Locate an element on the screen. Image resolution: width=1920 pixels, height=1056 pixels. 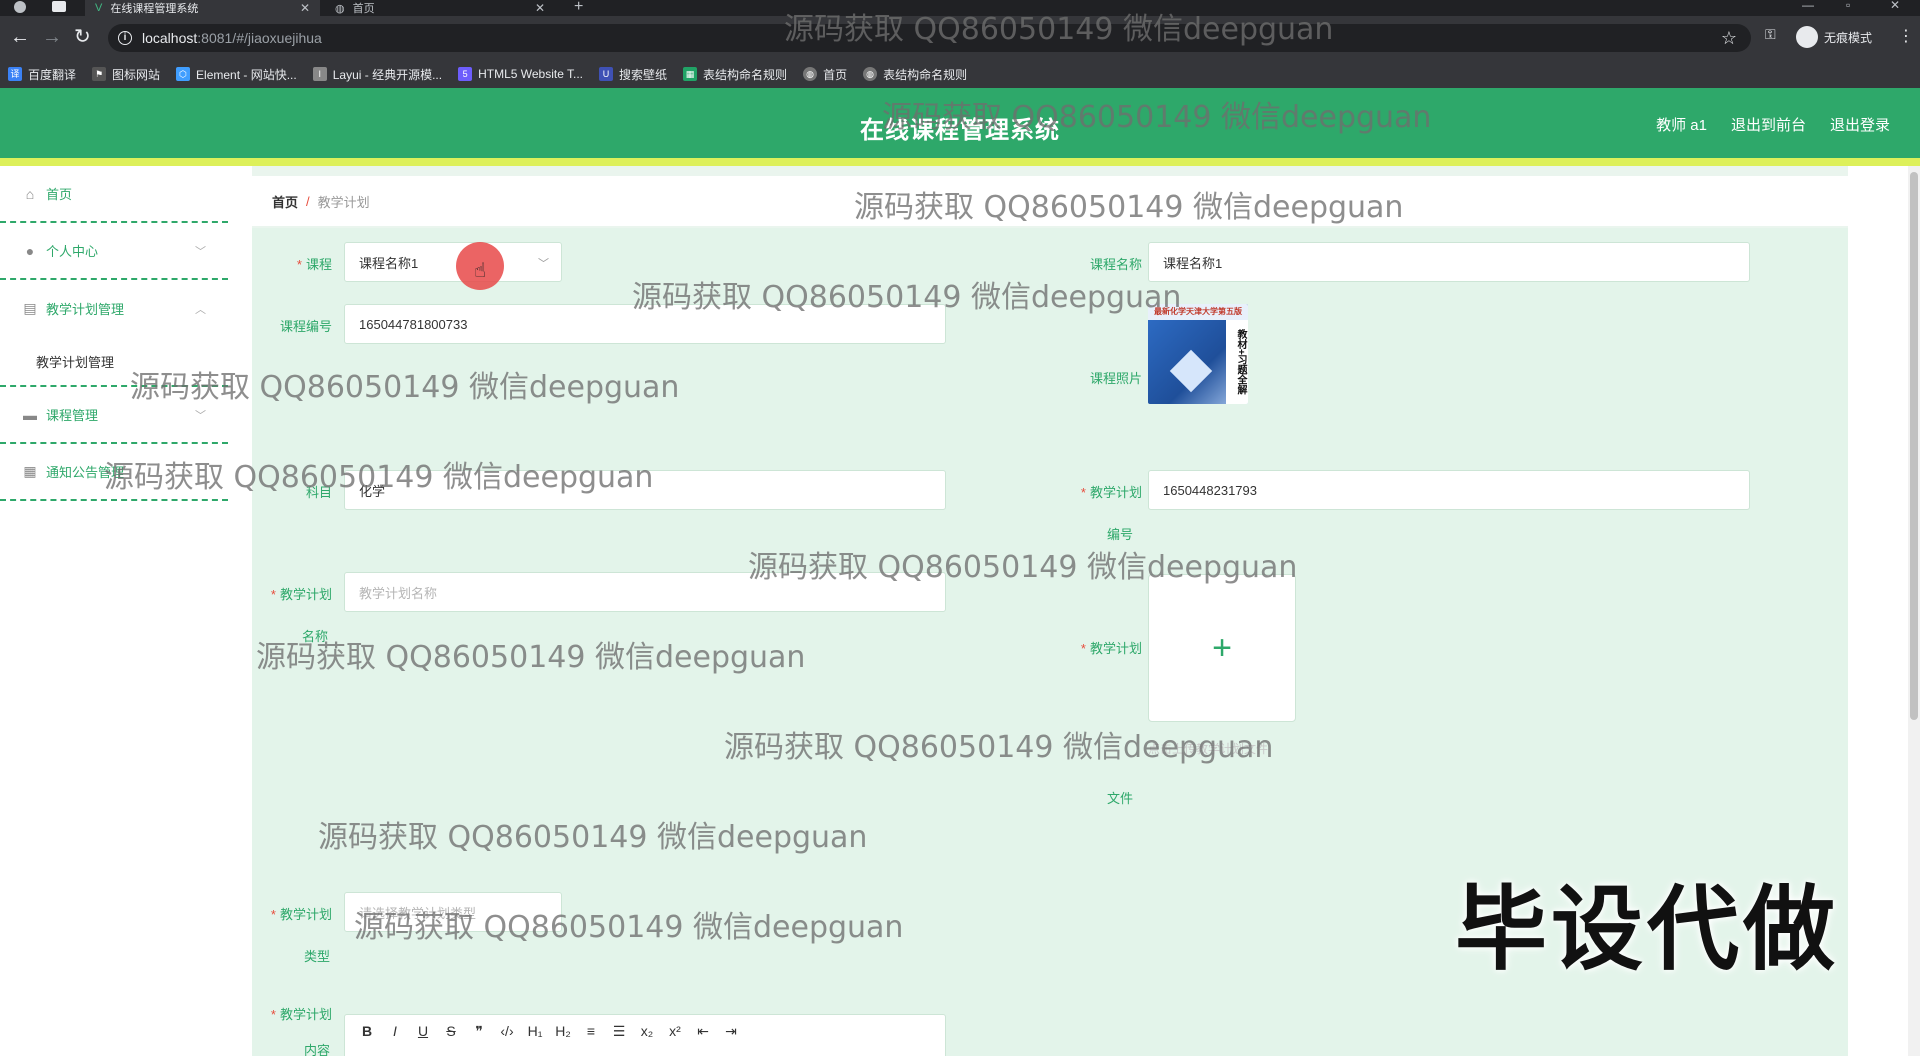
bookmark-6: ▦ 表结构命名规则 is located at coordinates (735, 74).